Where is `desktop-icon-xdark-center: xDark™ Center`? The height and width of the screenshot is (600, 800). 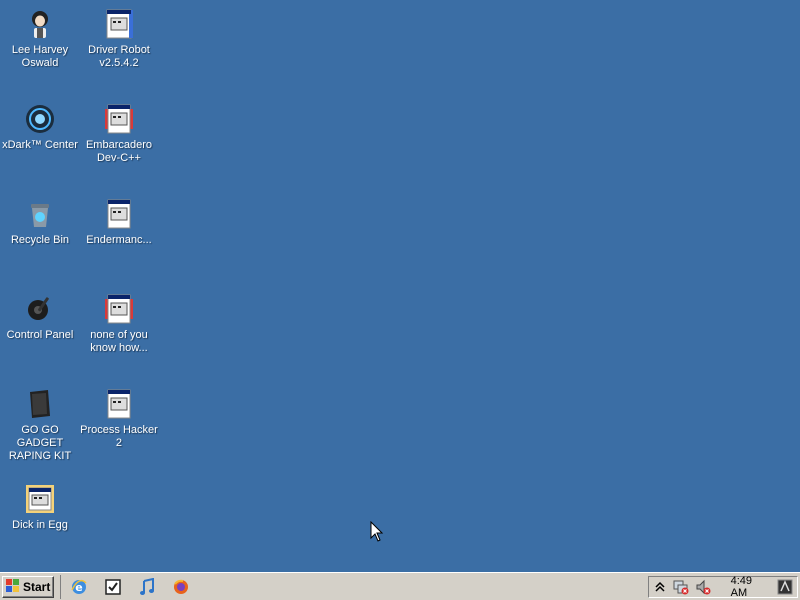 desktop-icon-xdark-center: xDark™ Center is located at coordinates (40, 127).